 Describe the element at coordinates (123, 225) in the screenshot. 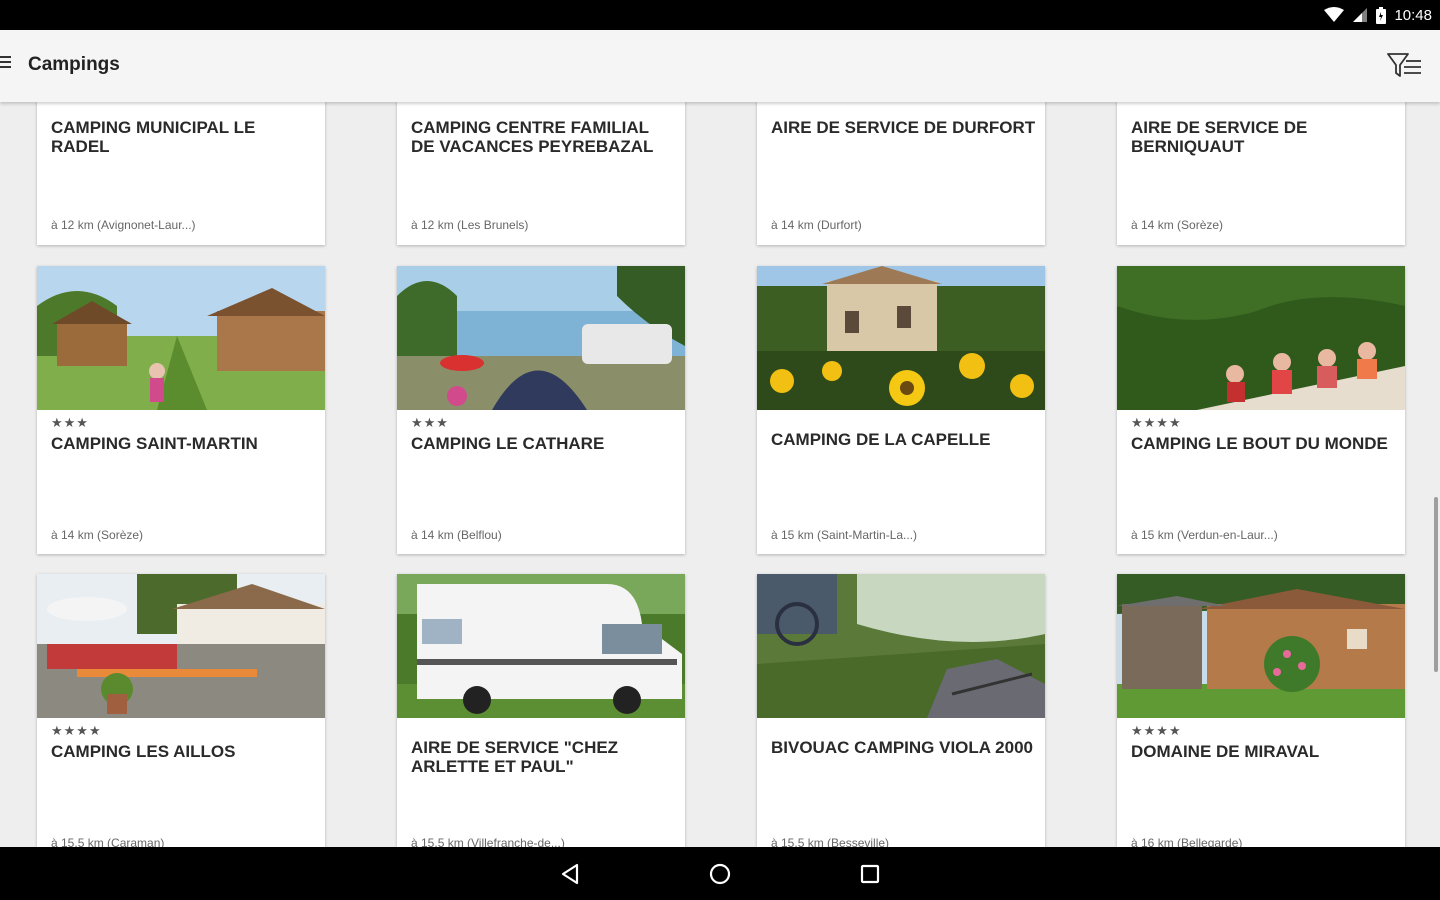

I see `campsite-distance: à 12 km (Avignonet-Laur...)` at that location.